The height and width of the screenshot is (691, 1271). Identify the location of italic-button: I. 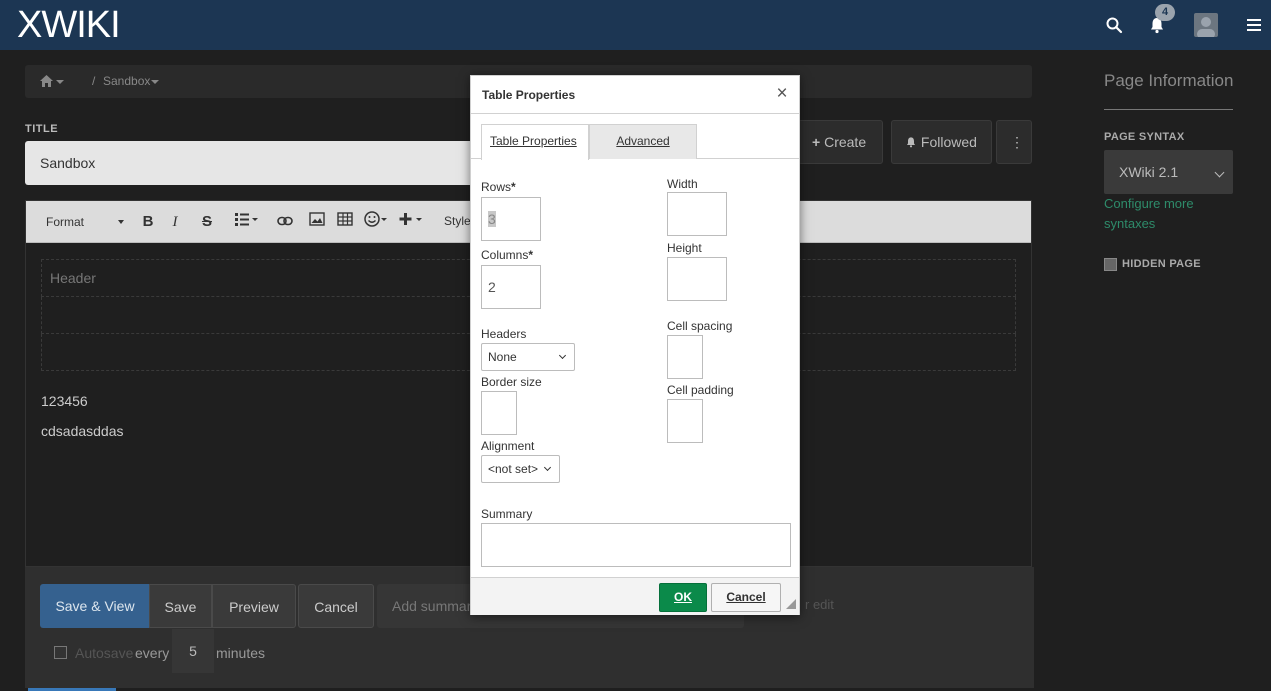
(175, 222).